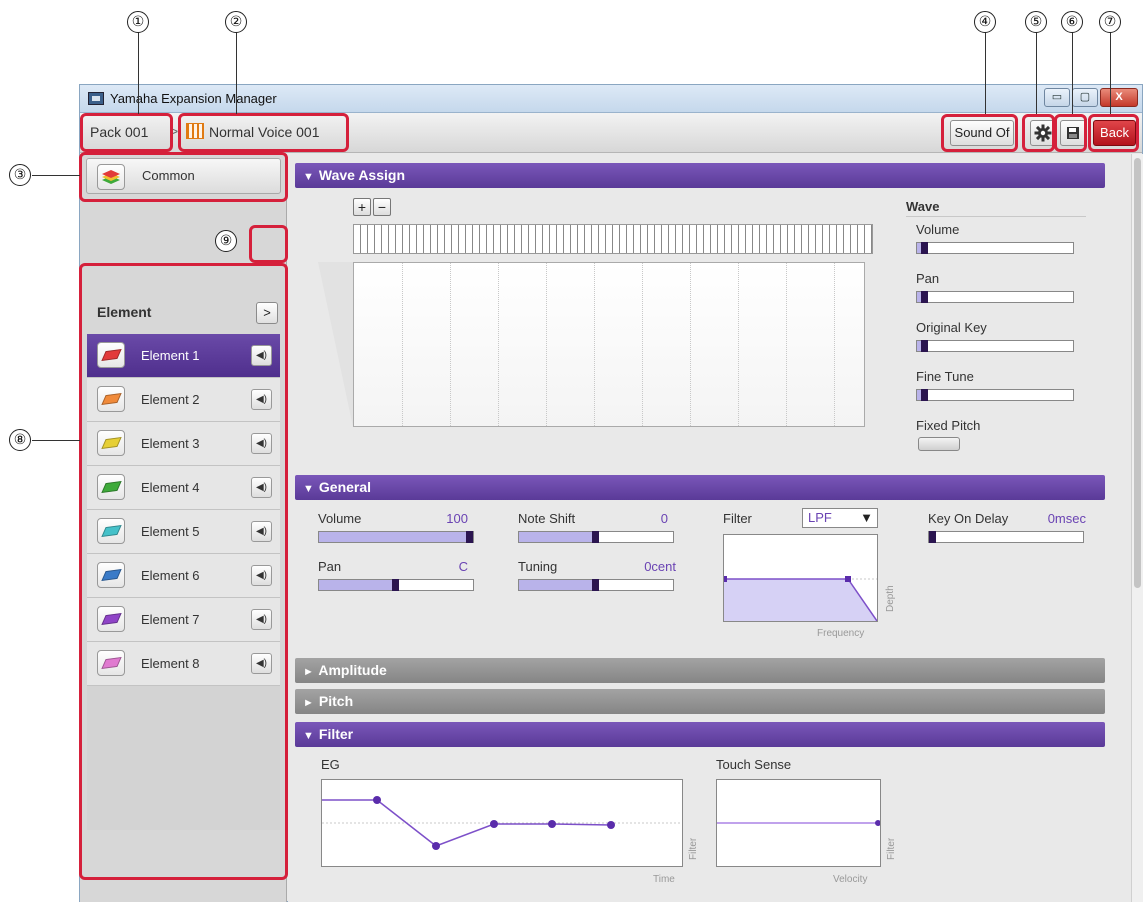 The image size is (1148, 904). Describe the element at coordinates (700, 175) in the screenshot. I see `section-header-wave-assign: ▼ Wave Assign` at that location.